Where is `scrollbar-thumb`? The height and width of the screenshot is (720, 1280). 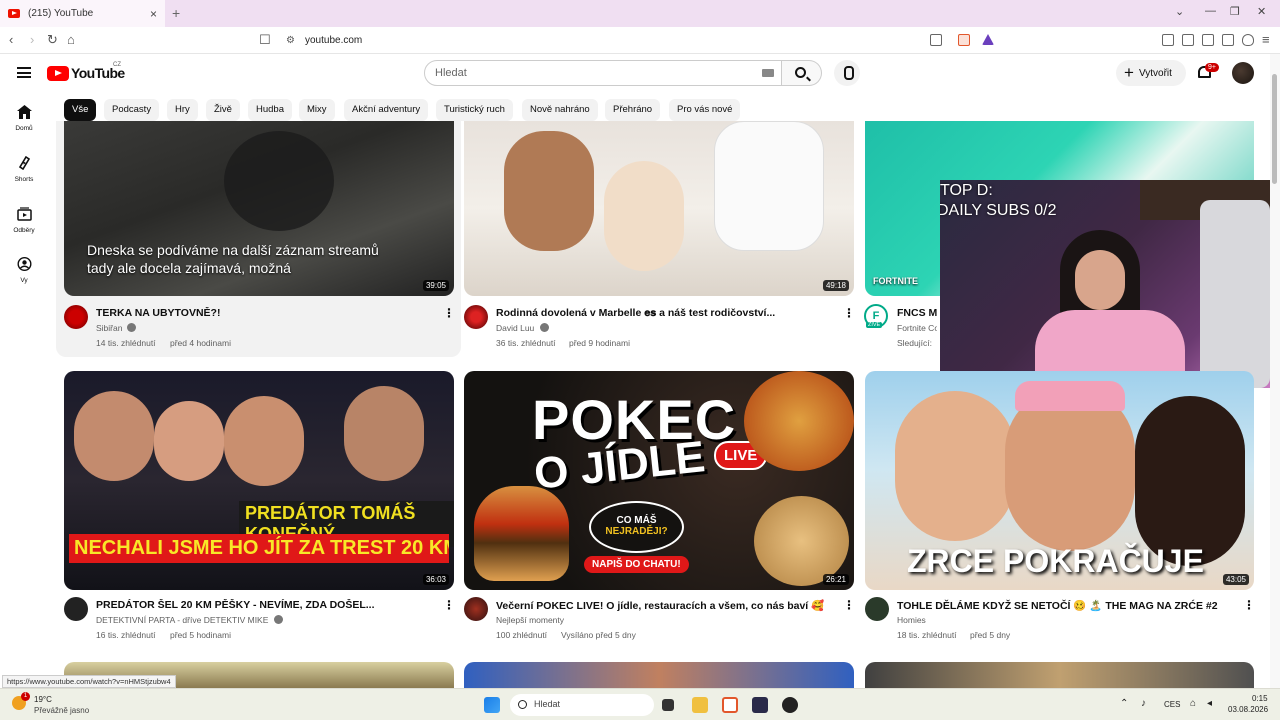
scrollbar-thumb is located at coordinates (1274, 129).